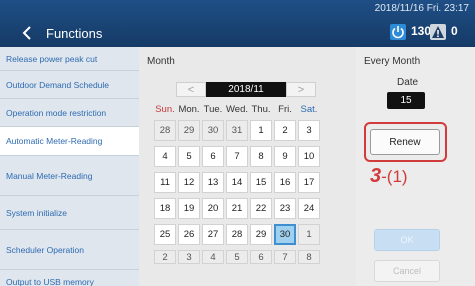 This screenshot has width=475, height=286. I want to click on weekday-sun: Sun., so click(165, 109).